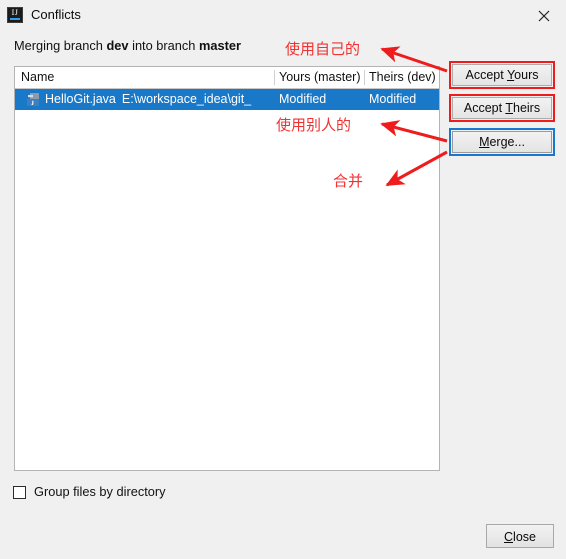 The height and width of the screenshot is (559, 566). I want to click on source-branch-name: dev, so click(117, 45).